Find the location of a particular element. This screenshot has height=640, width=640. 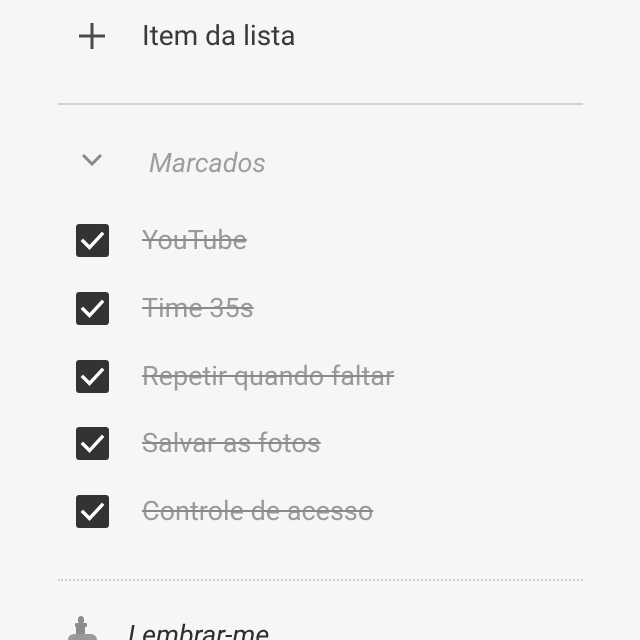

reminder-button: Lembrar-me is located at coordinates (320, 621).